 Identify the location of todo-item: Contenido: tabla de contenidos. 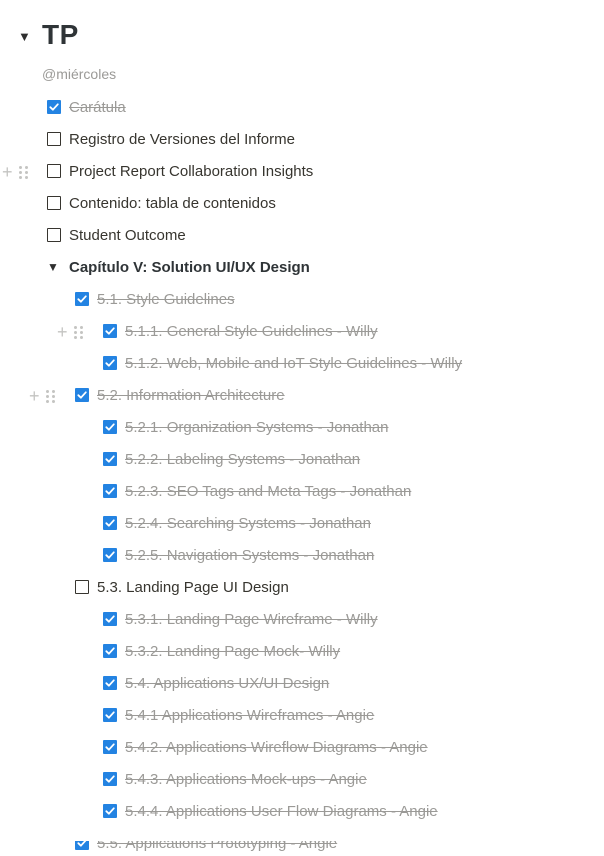
(161, 203).